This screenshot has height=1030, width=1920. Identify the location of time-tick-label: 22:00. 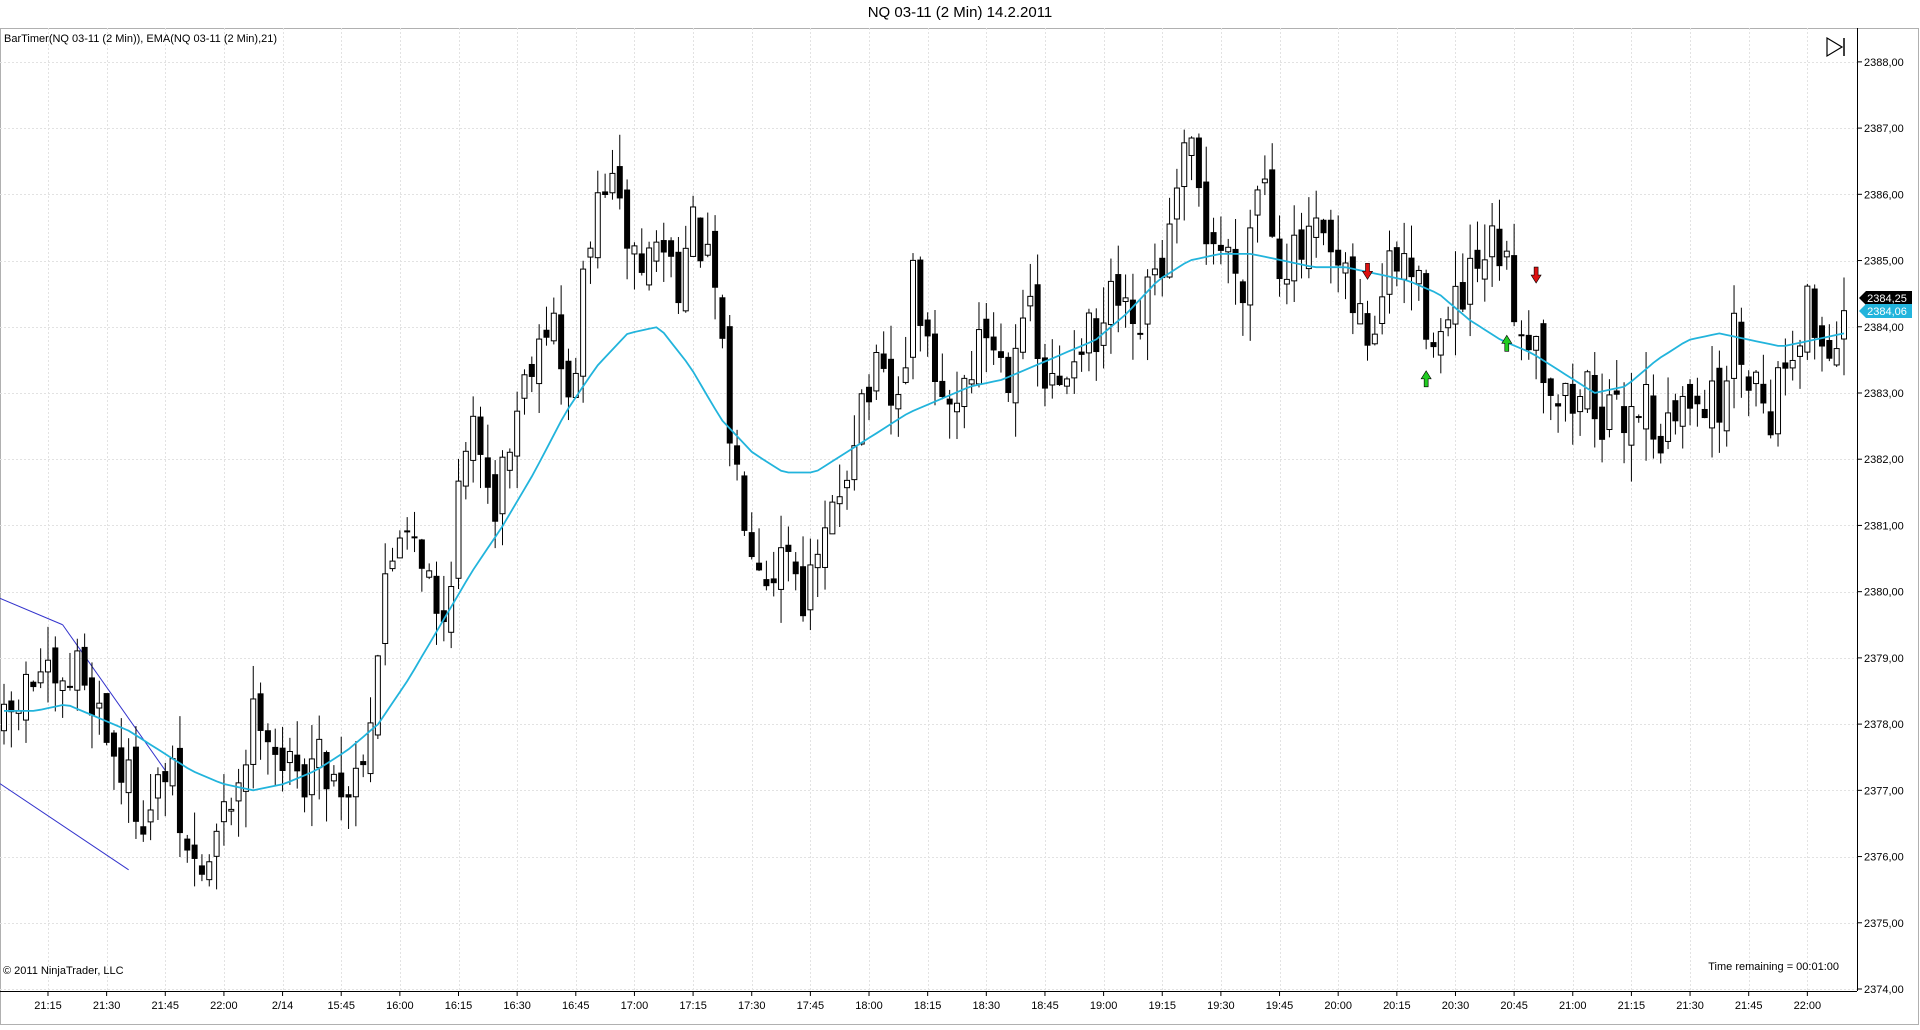
(224, 1006).